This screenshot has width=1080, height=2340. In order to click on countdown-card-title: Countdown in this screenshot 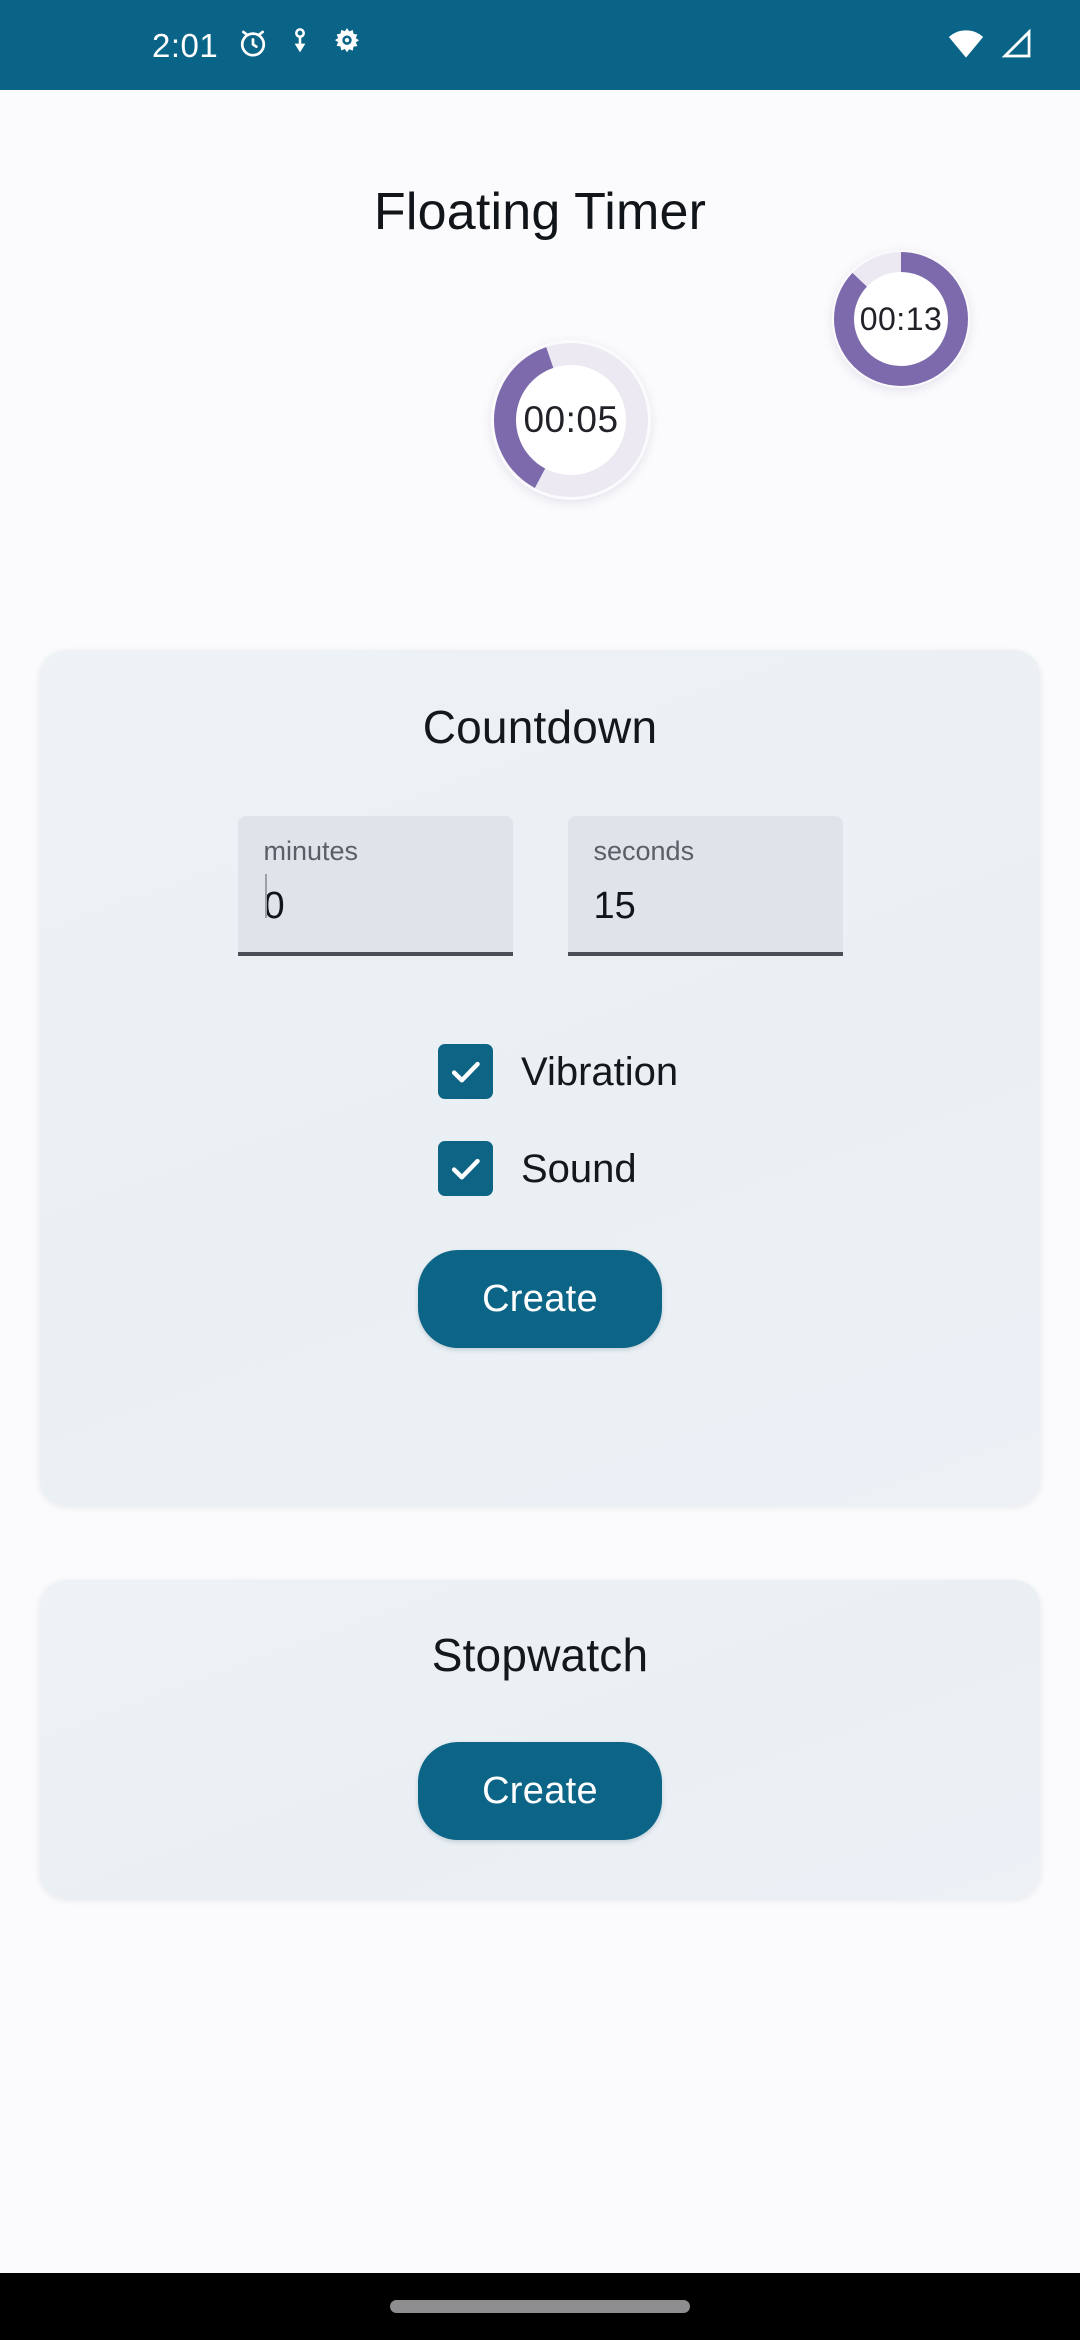, I will do `click(540, 727)`.